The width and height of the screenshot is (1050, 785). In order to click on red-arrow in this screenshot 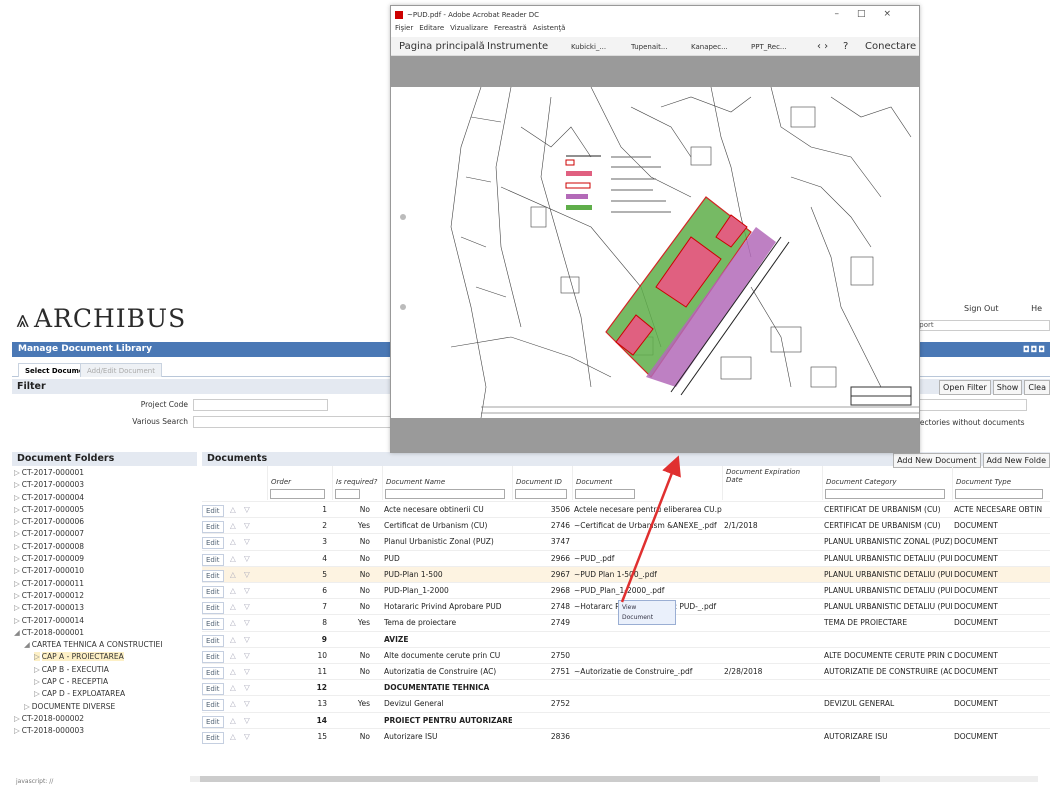, I will do `click(650, 529)`.